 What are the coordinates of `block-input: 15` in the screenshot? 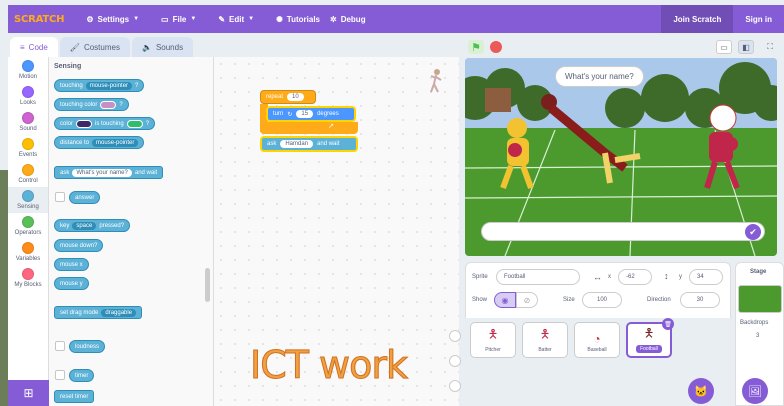 It's located at (305, 114).